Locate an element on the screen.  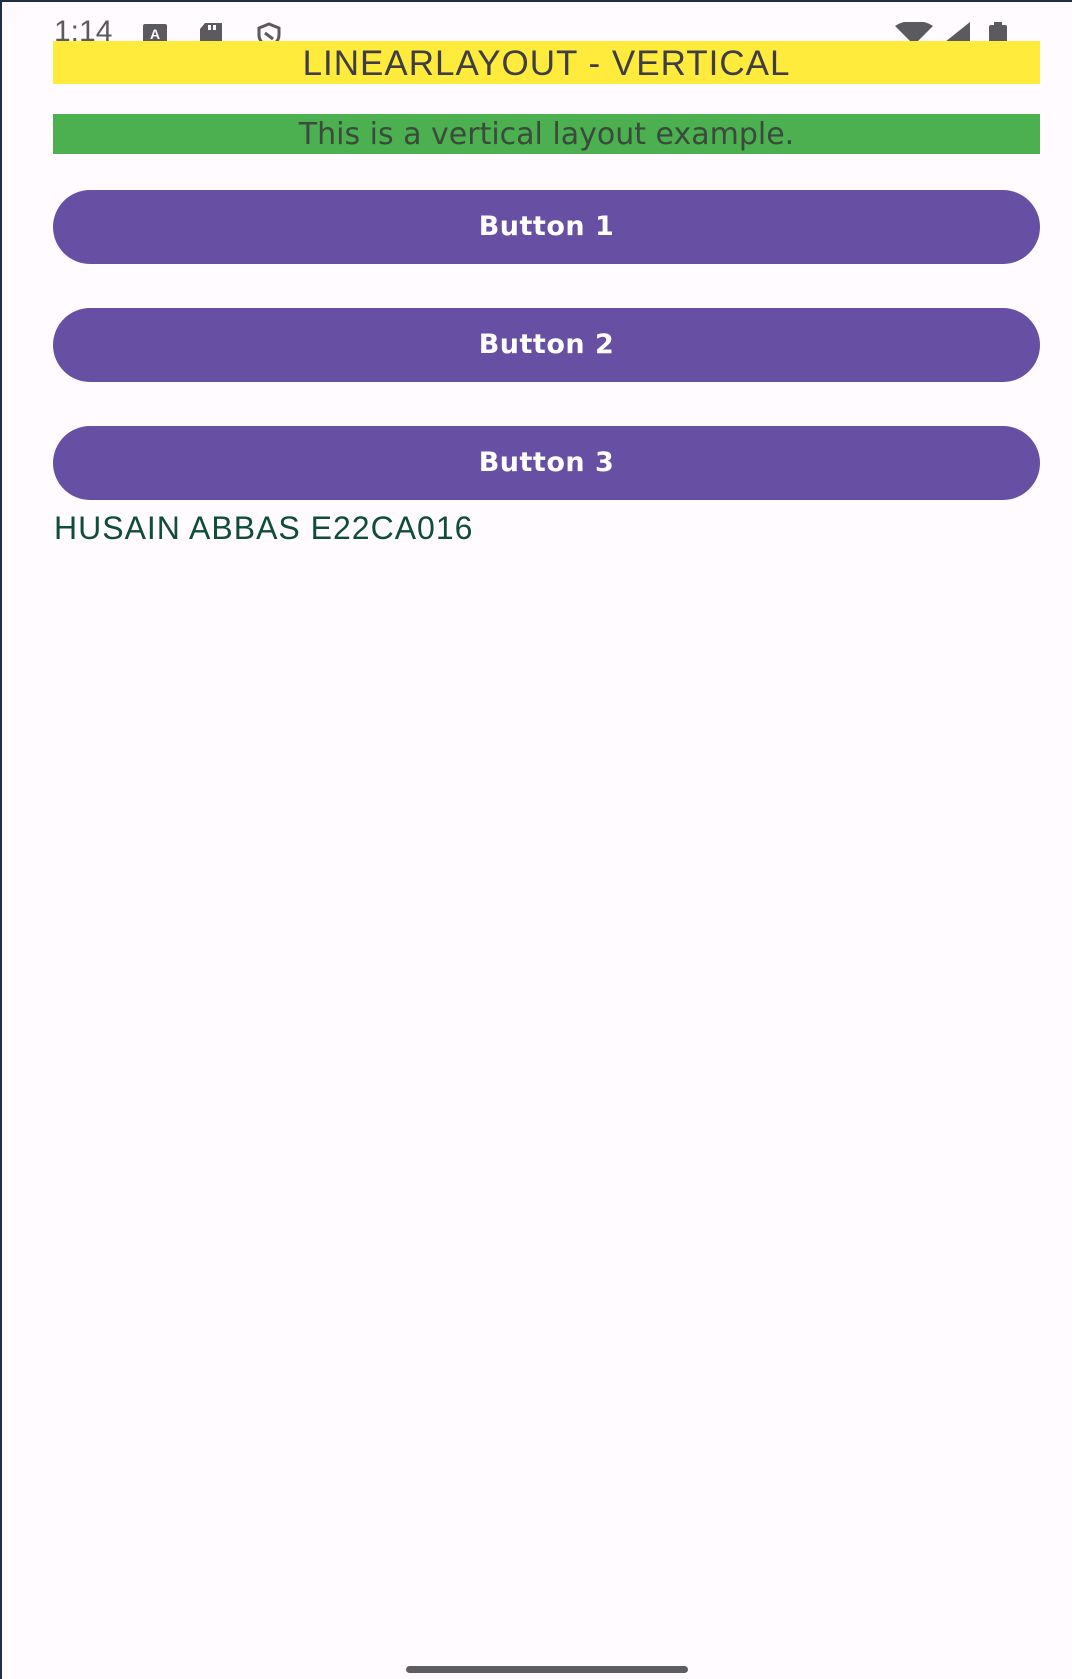
author-label: HUSAIN ABBAS E22CA016 is located at coordinates (264, 528).